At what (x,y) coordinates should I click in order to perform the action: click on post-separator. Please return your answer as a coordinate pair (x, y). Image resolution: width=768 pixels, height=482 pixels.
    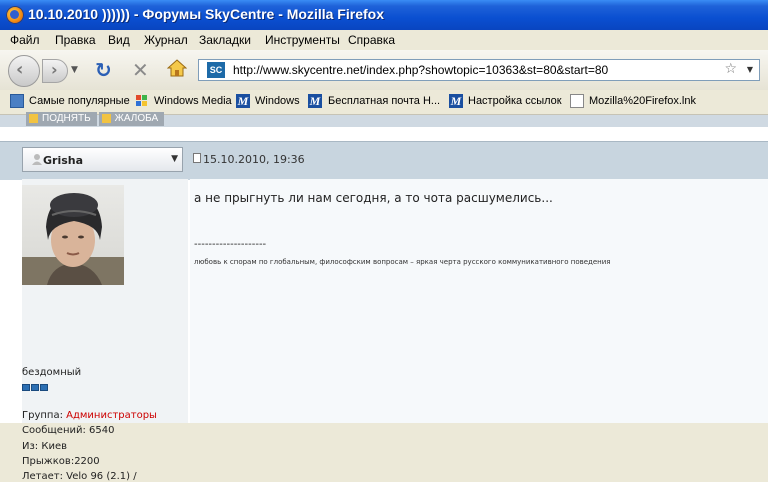
    Looking at the image, I should click on (384, 134).